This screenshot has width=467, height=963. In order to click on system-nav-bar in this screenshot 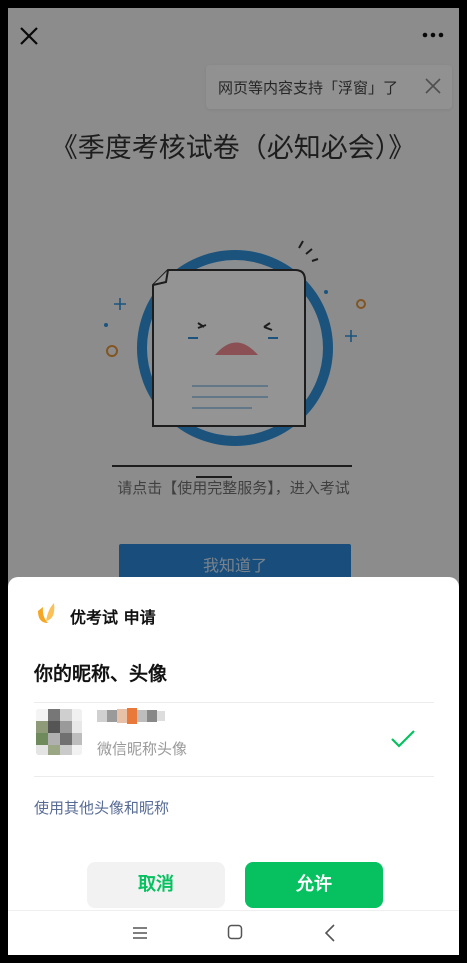, I will do `click(233, 932)`.